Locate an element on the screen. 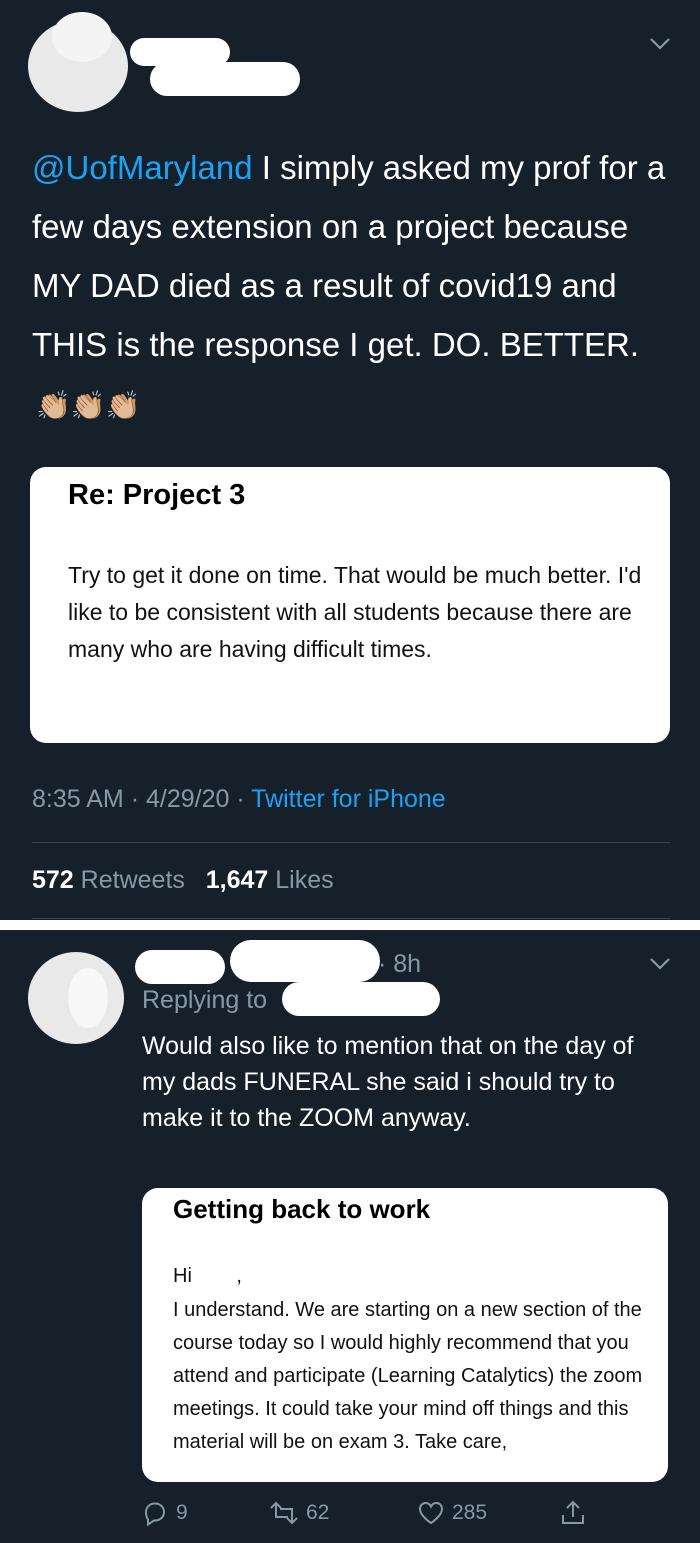 The width and height of the screenshot is (700, 1543). reply-count: 9 is located at coordinates (182, 1512).